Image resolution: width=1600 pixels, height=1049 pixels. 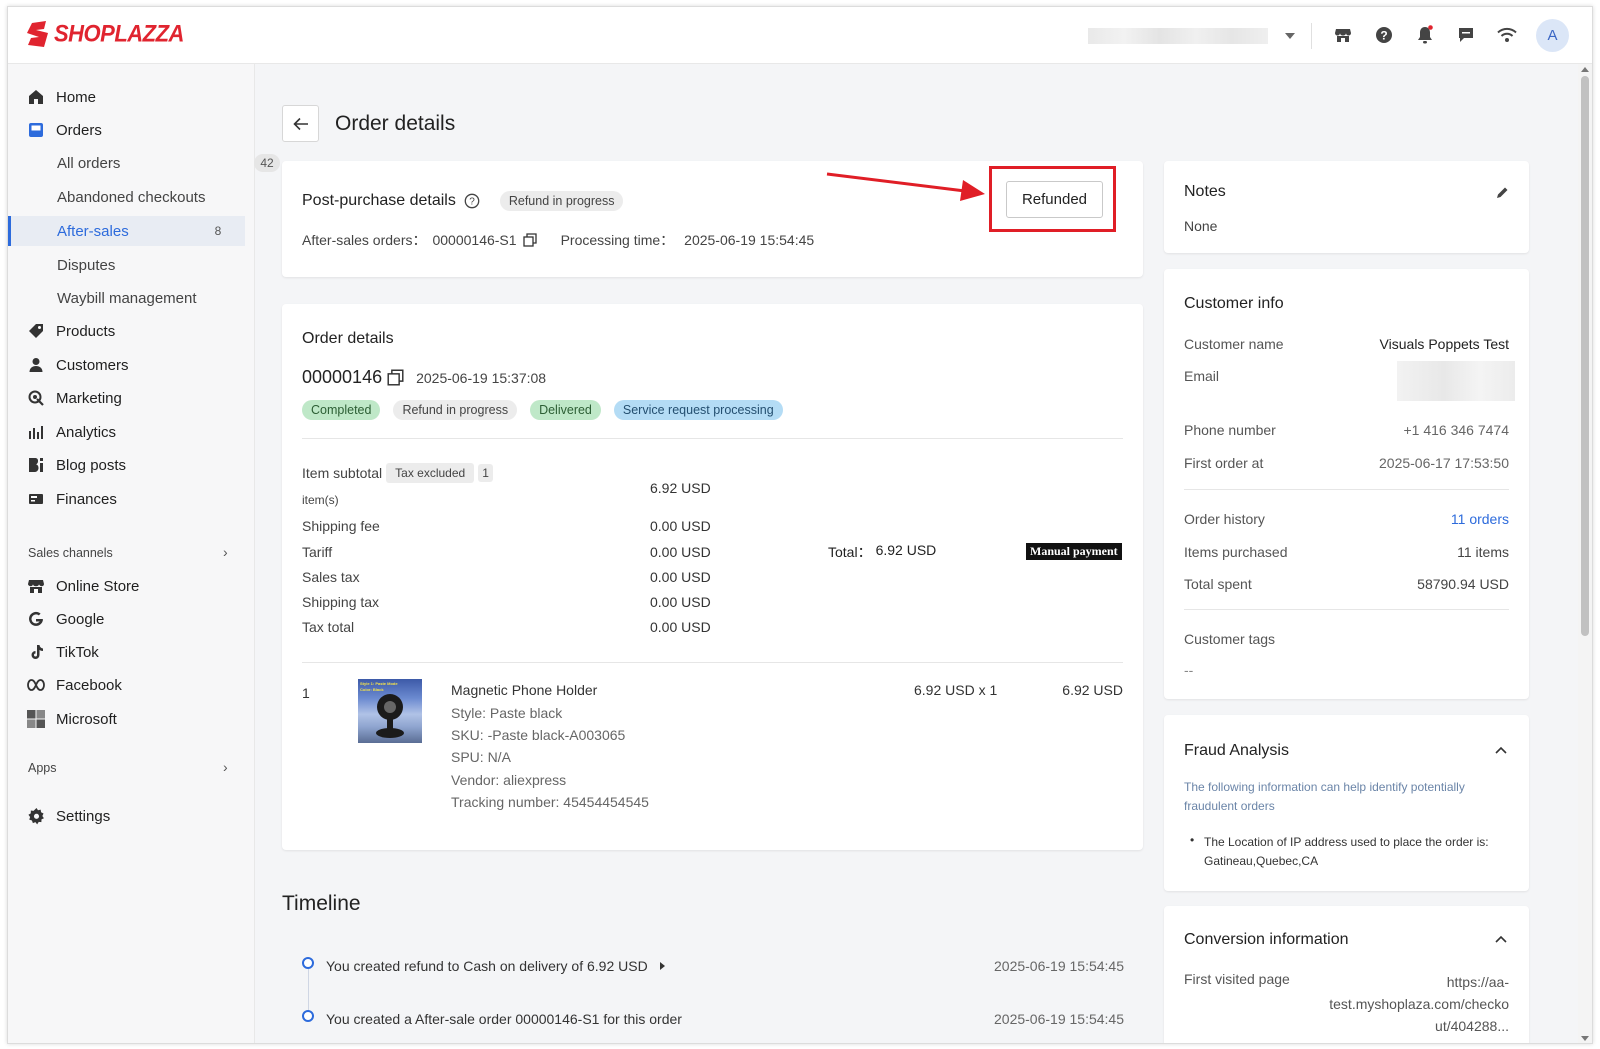 I want to click on thumbnail-caption: Color: Black, so click(x=372, y=689).